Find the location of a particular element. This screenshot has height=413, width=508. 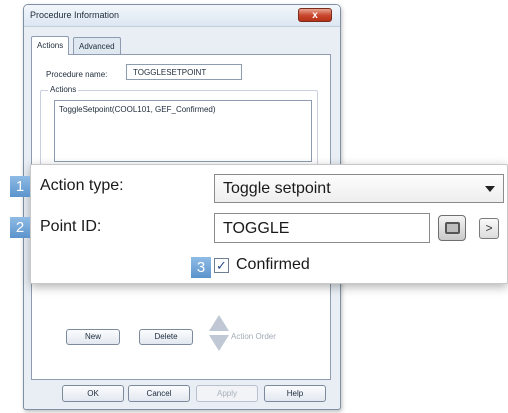

point-id-label: Point ID: is located at coordinates (71, 226).